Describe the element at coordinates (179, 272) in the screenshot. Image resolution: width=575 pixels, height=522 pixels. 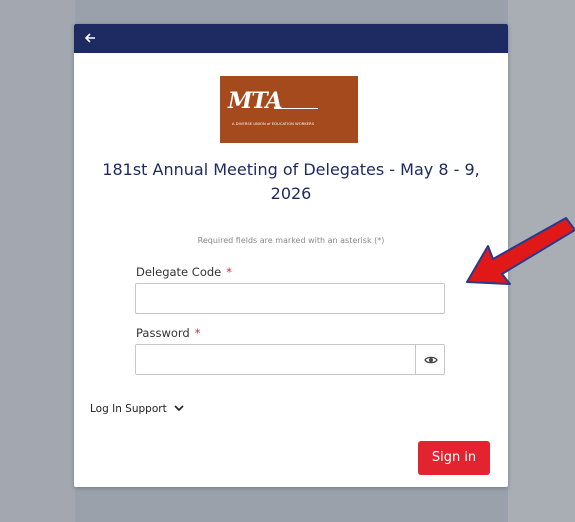
I see `delegate-code-label-text: Delegate Code` at that location.